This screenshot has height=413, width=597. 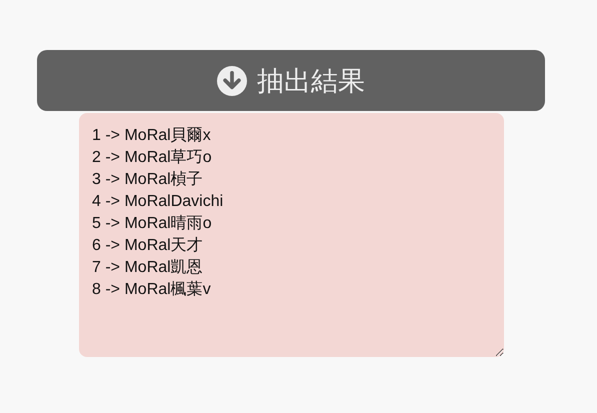 What do you see at coordinates (232, 81) in the screenshot?
I see `download-icon` at bounding box center [232, 81].